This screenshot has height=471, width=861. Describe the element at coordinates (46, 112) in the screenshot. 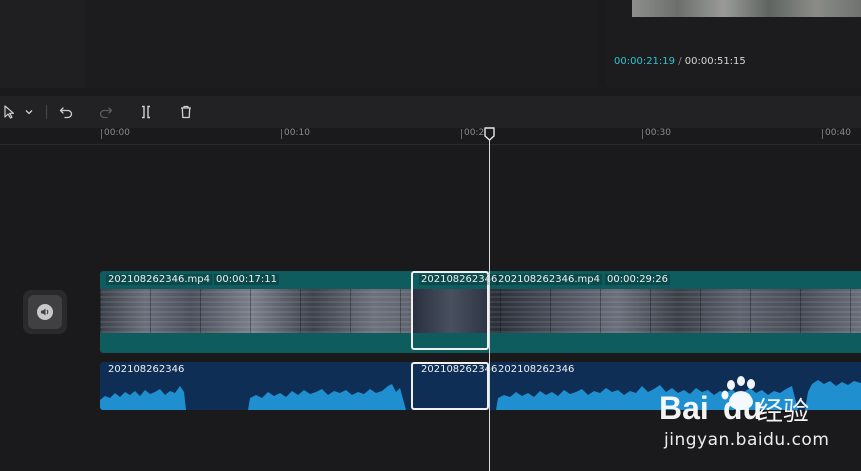

I see `toolbar-divider` at that location.